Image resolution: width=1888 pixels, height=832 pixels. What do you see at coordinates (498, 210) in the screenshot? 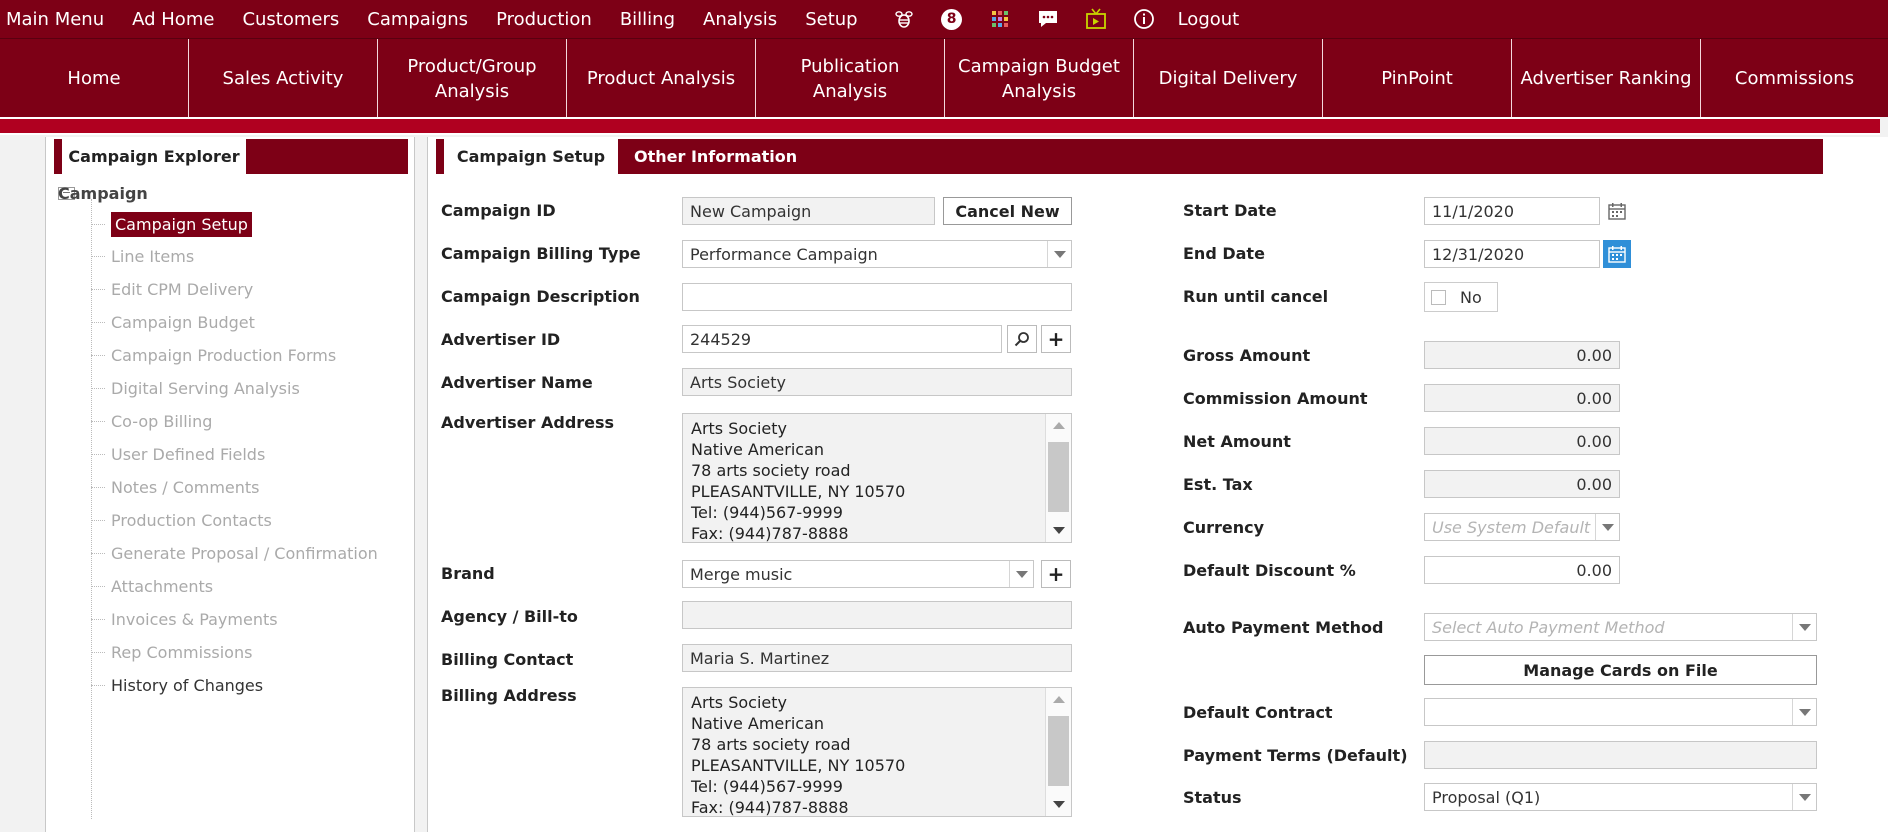
I see `campaign-id-label: Campaign ID` at bounding box center [498, 210].